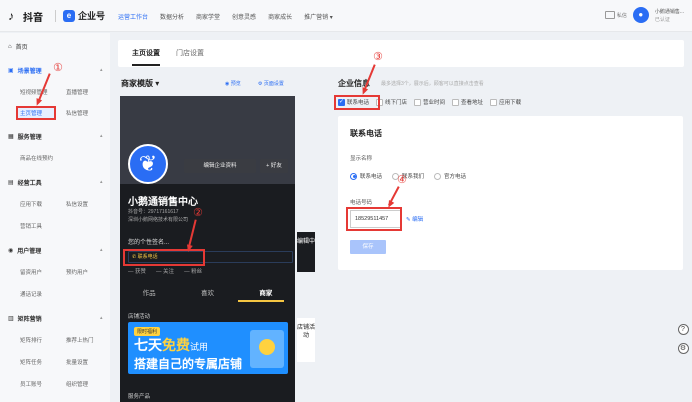 This screenshot has width=692, height=402. I want to click on sidebar-item-booked-users: 预约用户, so click(77, 272).